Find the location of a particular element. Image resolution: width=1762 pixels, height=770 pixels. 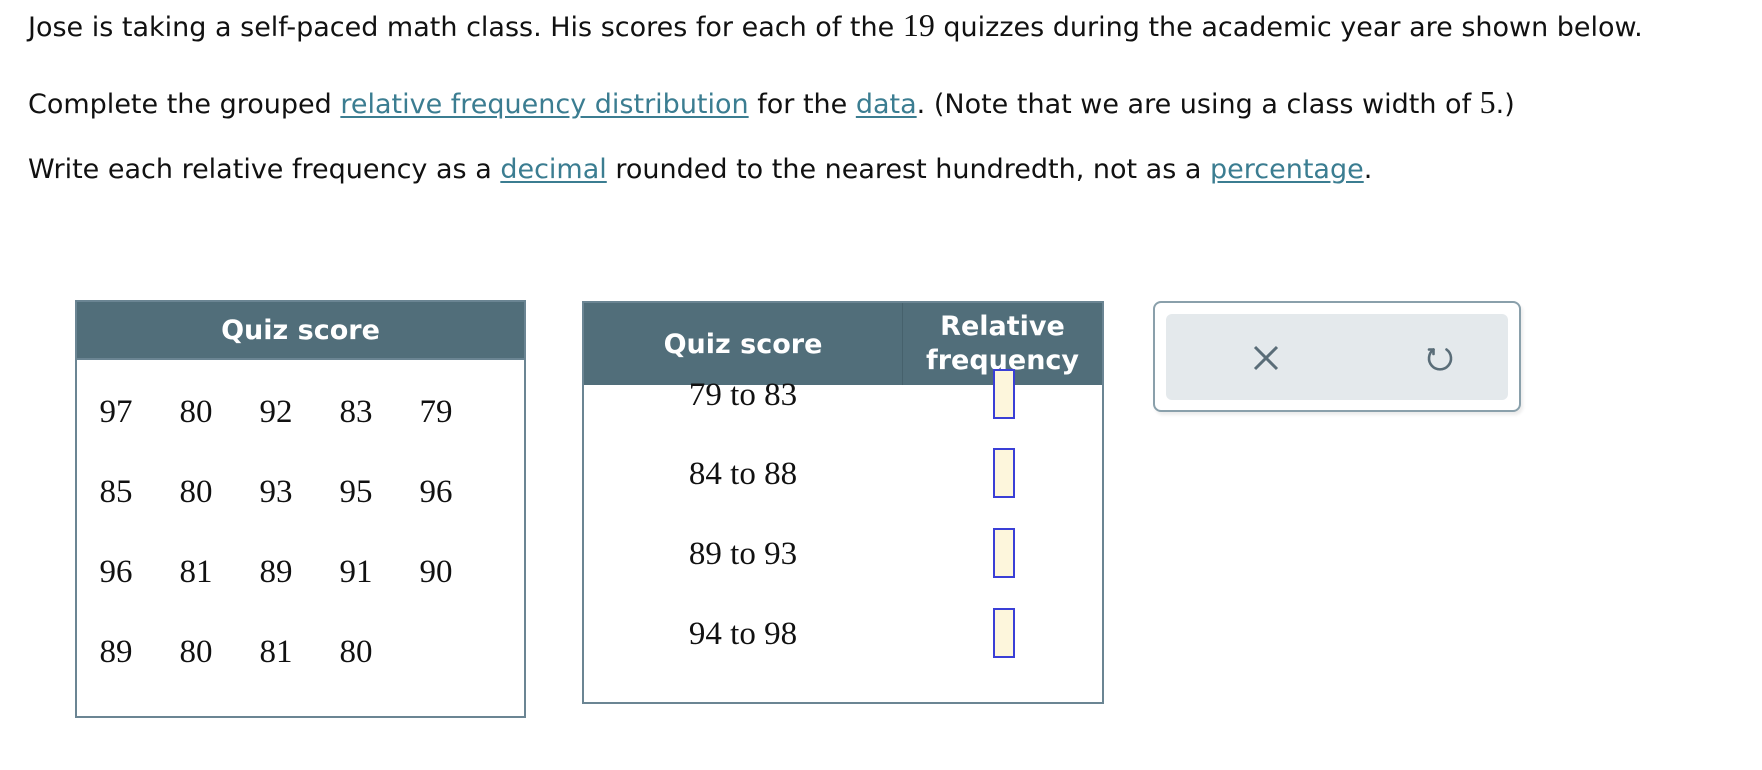

quiz-score-value: 79 is located at coordinates (436, 412).